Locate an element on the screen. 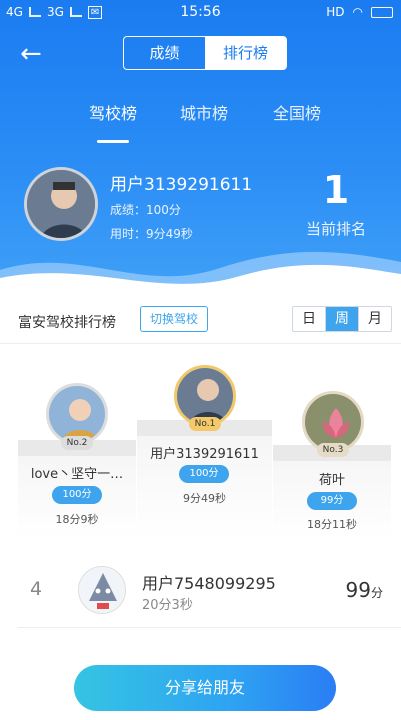  time-first: 9分49秒 is located at coordinates (204, 498).